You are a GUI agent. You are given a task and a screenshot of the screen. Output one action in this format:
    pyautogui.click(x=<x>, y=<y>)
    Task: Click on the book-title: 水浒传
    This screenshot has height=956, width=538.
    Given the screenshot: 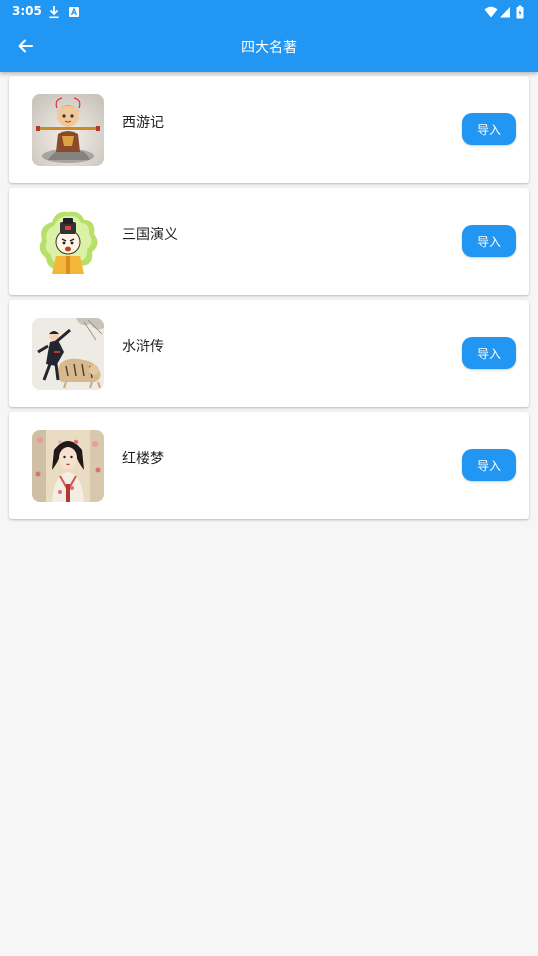 What is the action you would take?
    pyautogui.click(x=143, y=347)
    